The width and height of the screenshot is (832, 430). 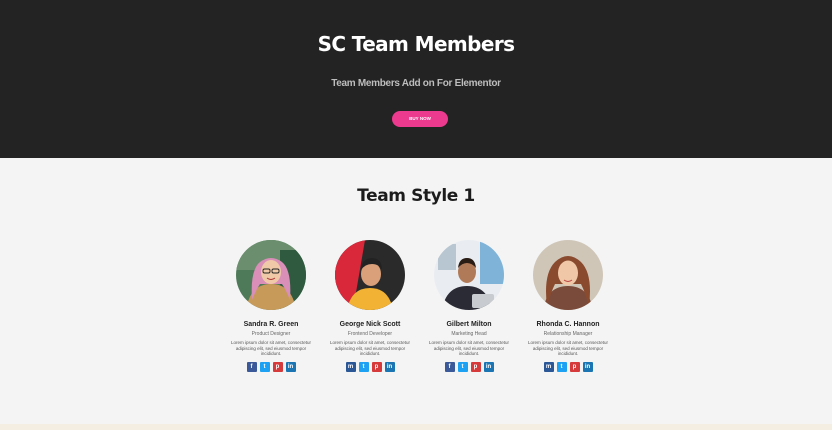 What do you see at coordinates (271, 324) in the screenshot?
I see `member-name: Sandra R. Green` at bounding box center [271, 324].